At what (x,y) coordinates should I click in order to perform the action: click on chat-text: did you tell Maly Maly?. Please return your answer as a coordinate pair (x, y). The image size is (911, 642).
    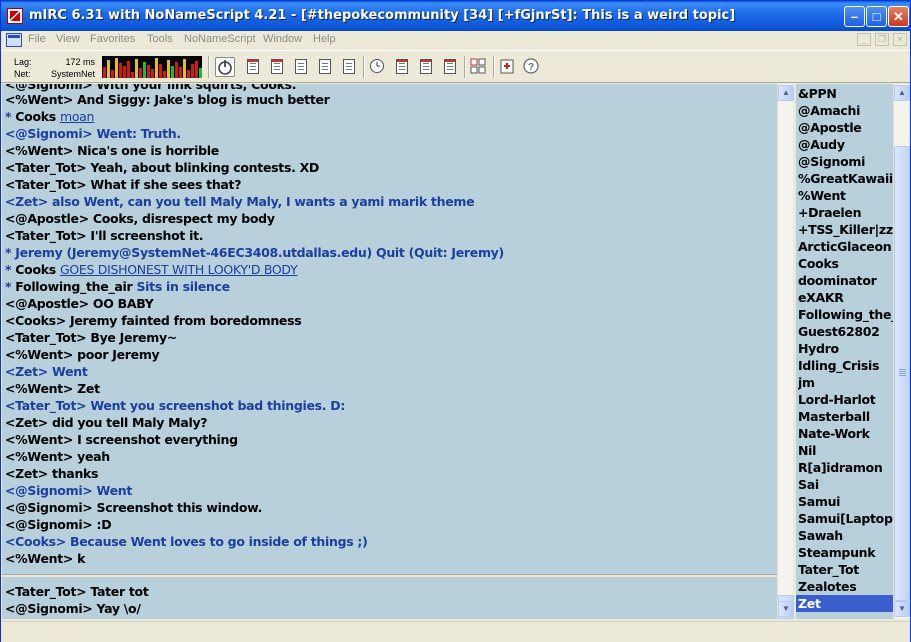
    Looking at the image, I should click on (130, 422).